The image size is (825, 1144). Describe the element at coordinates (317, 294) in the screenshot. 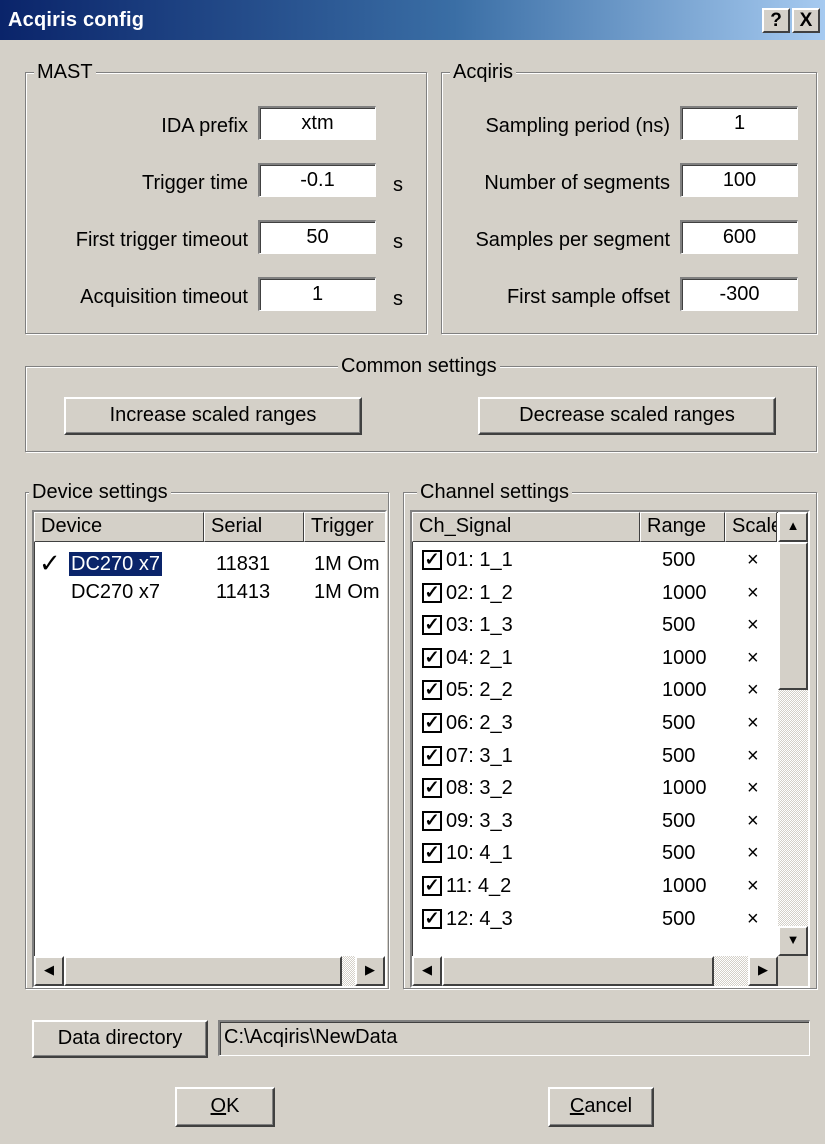

I see `acquisition-timeout-field: 1` at that location.